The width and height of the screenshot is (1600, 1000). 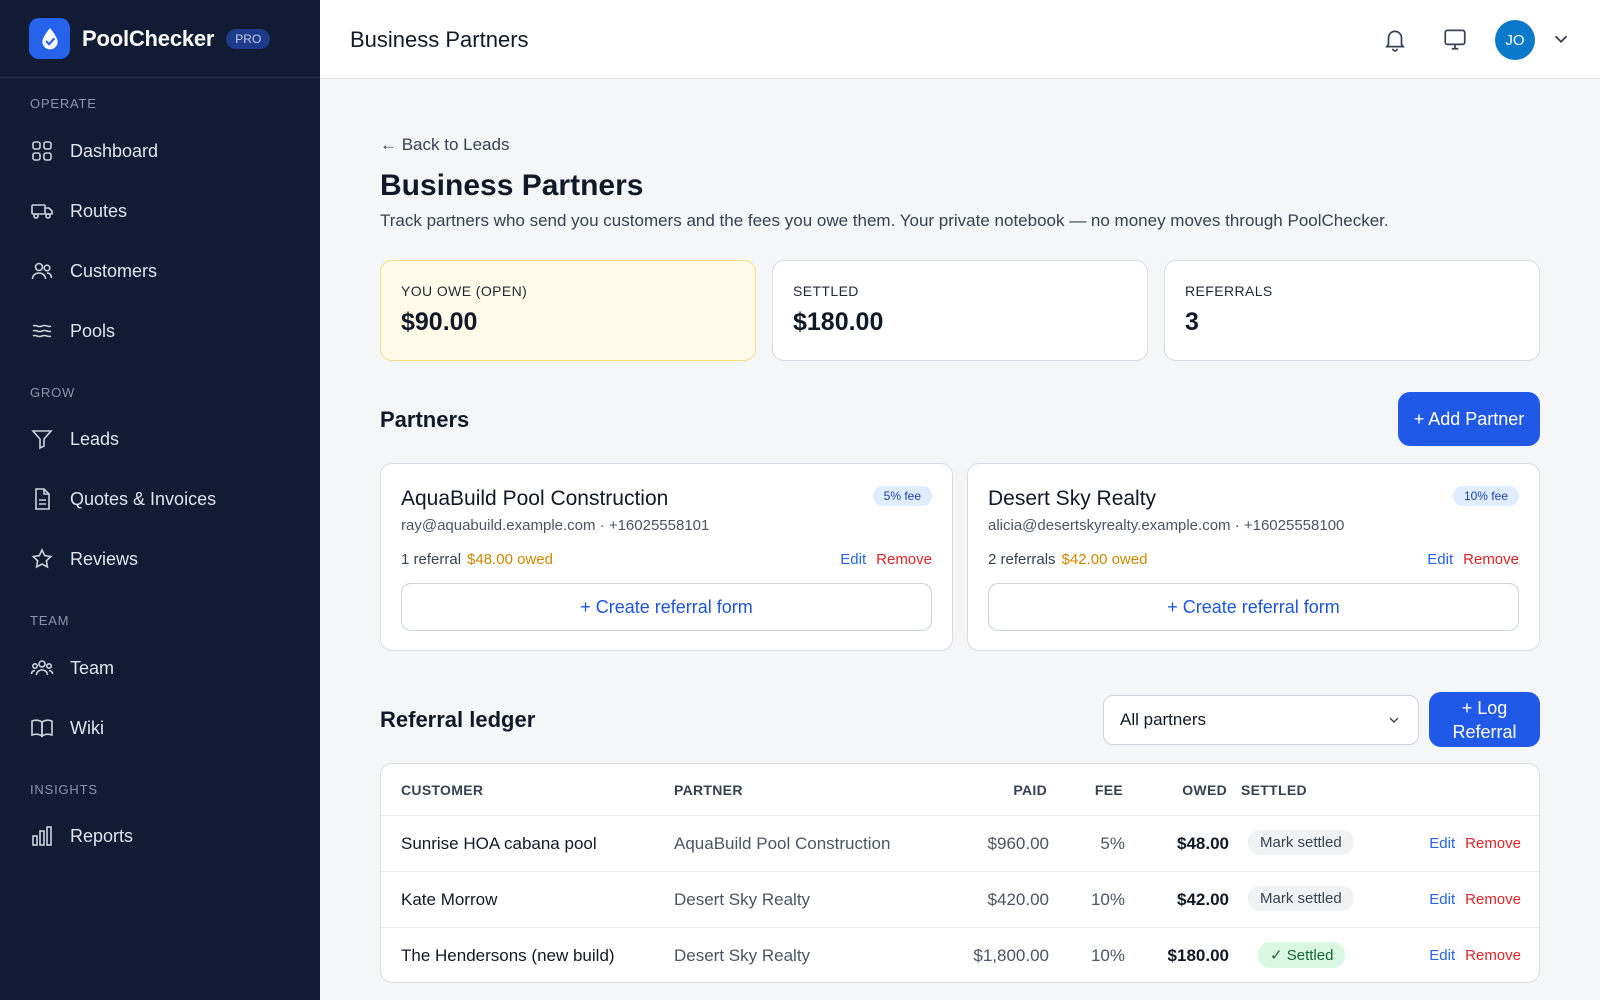 What do you see at coordinates (444, 145) in the screenshot?
I see `back-to-leads-link: ← Back to Leads` at bounding box center [444, 145].